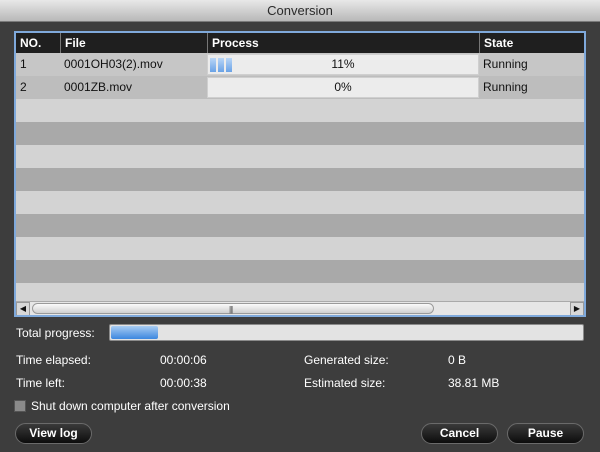 The image size is (600, 452). What do you see at coordinates (183, 360) in the screenshot?
I see `time-elapsed-value: 00:00:06` at bounding box center [183, 360].